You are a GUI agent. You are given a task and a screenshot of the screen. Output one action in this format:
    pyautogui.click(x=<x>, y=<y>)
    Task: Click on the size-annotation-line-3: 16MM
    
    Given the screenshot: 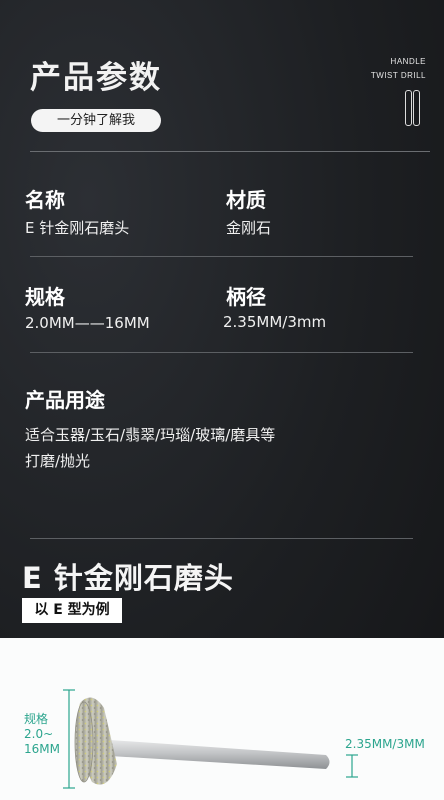 What is the action you would take?
    pyautogui.click(x=42, y=749)
    